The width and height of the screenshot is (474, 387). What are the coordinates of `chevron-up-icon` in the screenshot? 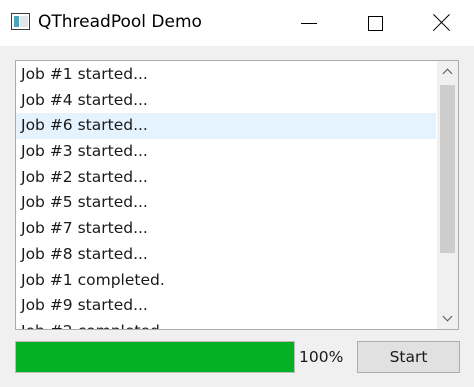 It's located at (447, 73).